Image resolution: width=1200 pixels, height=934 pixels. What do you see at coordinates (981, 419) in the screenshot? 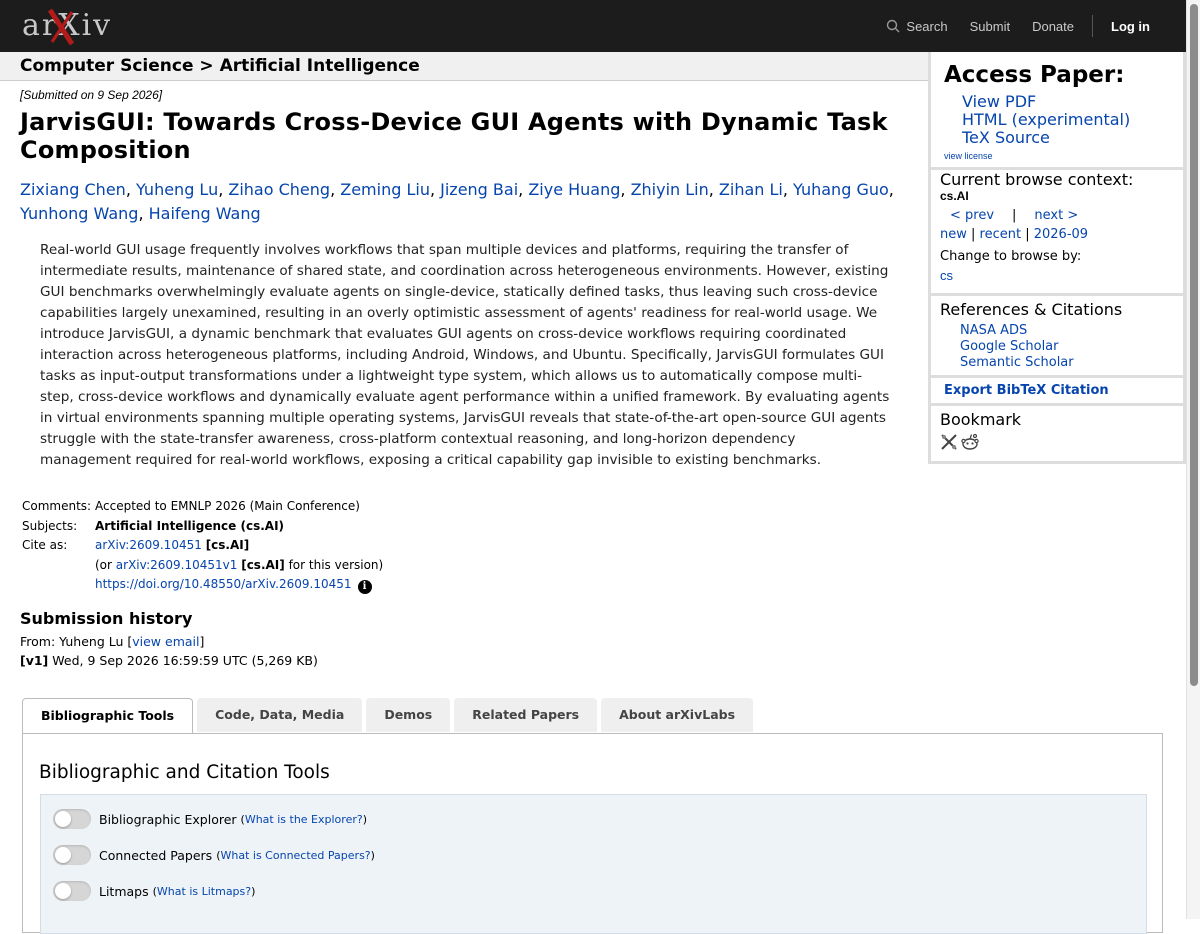
I see `bookmark-heading: Bookmark` at bounding box center [981, 419].